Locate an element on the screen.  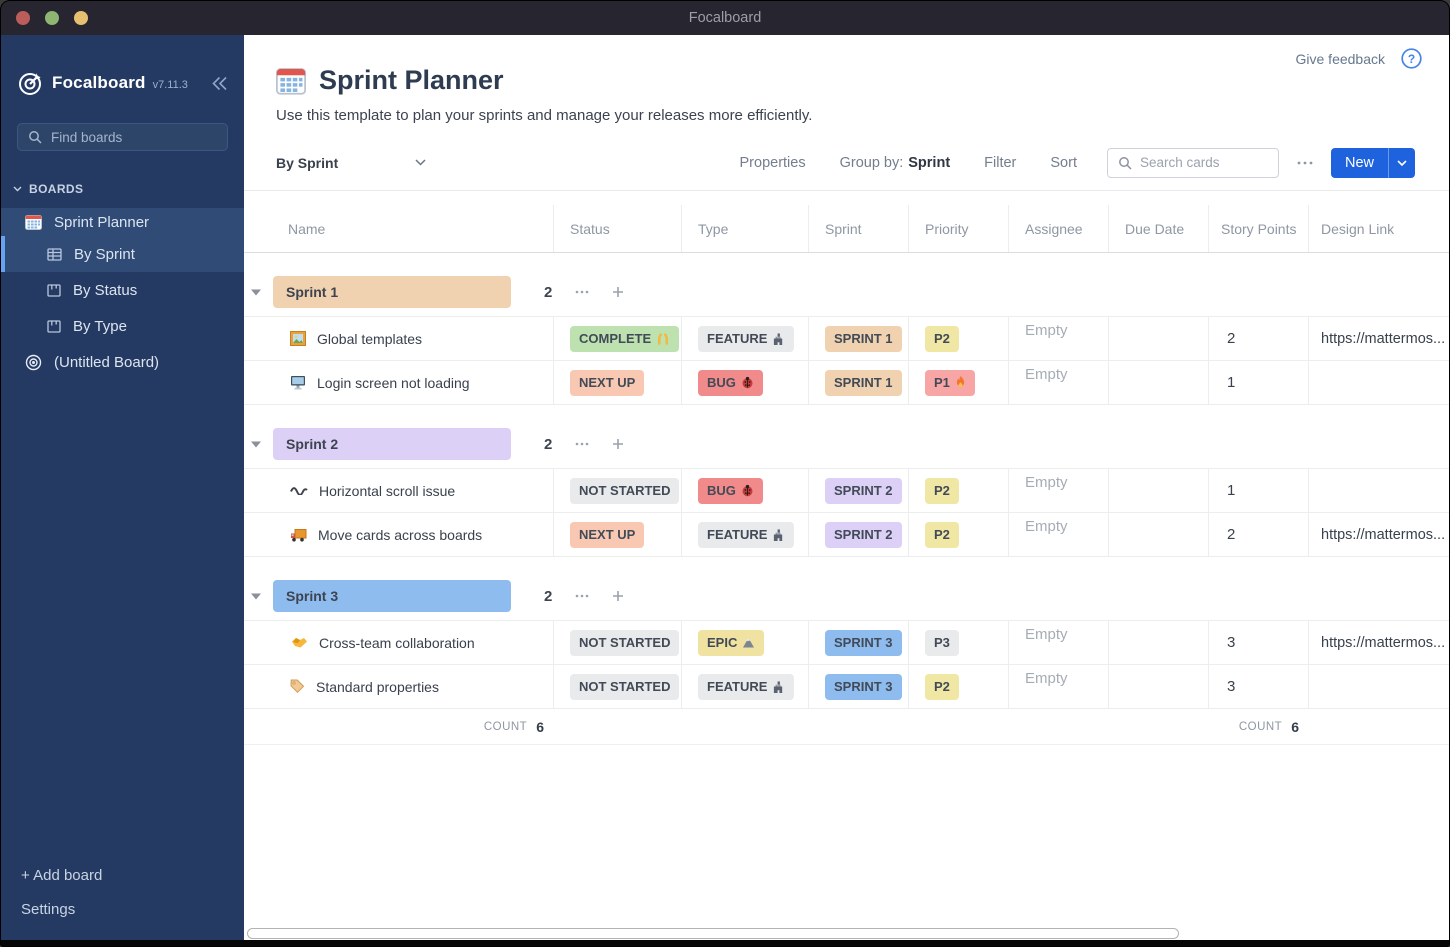
search-cards-input is located at coordinates (1192, 162).